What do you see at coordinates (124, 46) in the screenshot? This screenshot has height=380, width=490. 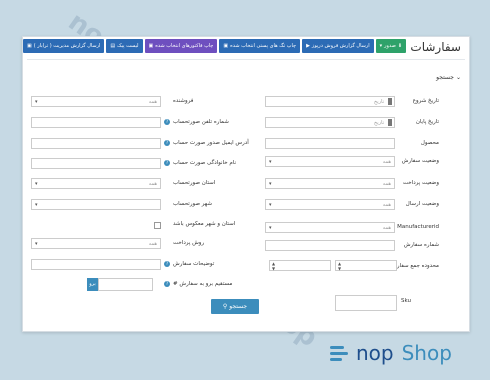 I see `toolbar-button-courier-list: ▤ لیست پیک` at bounding box center [124, 46].